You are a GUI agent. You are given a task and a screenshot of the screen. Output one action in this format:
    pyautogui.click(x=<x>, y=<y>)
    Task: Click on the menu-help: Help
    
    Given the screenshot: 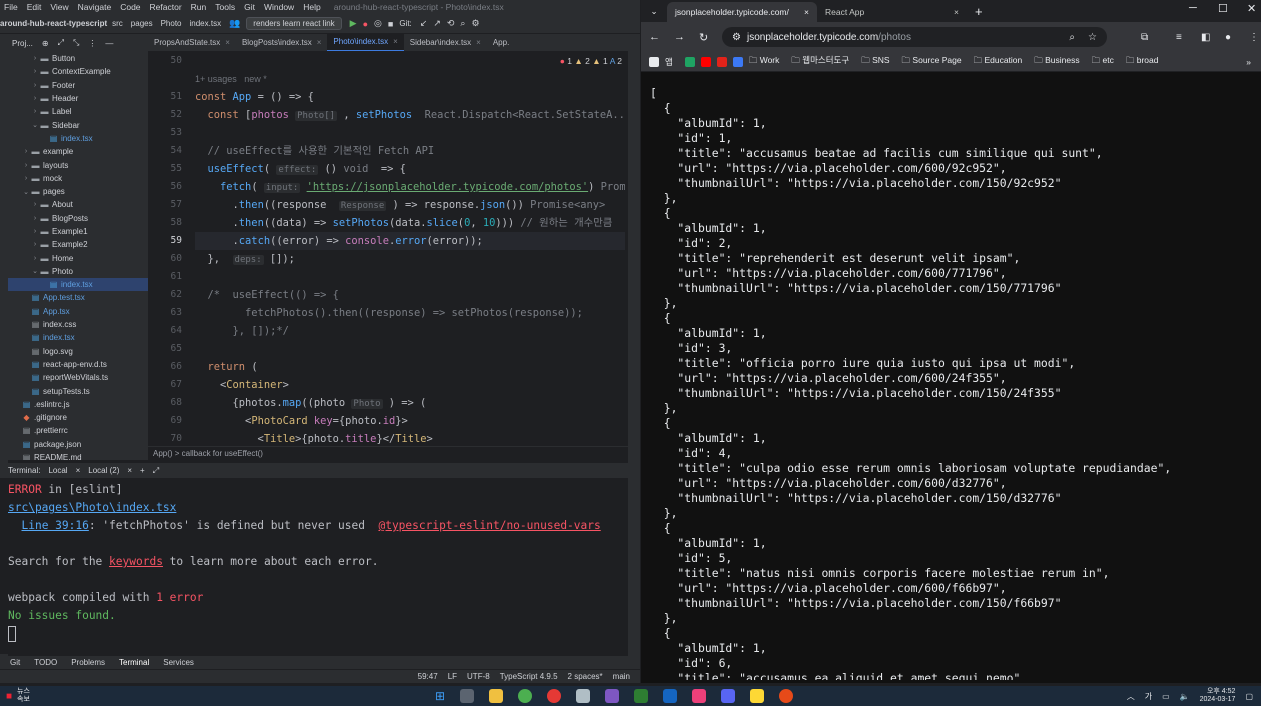 What is the action you would take?
    pyautogui.click(x=311, y=7)
    